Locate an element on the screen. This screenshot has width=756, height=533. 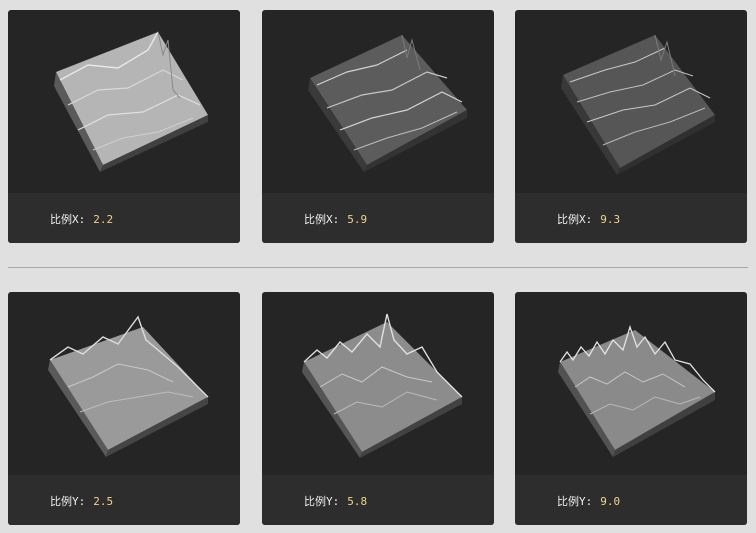
parameter-value: 2.2 is located at coordinates (103, 219).